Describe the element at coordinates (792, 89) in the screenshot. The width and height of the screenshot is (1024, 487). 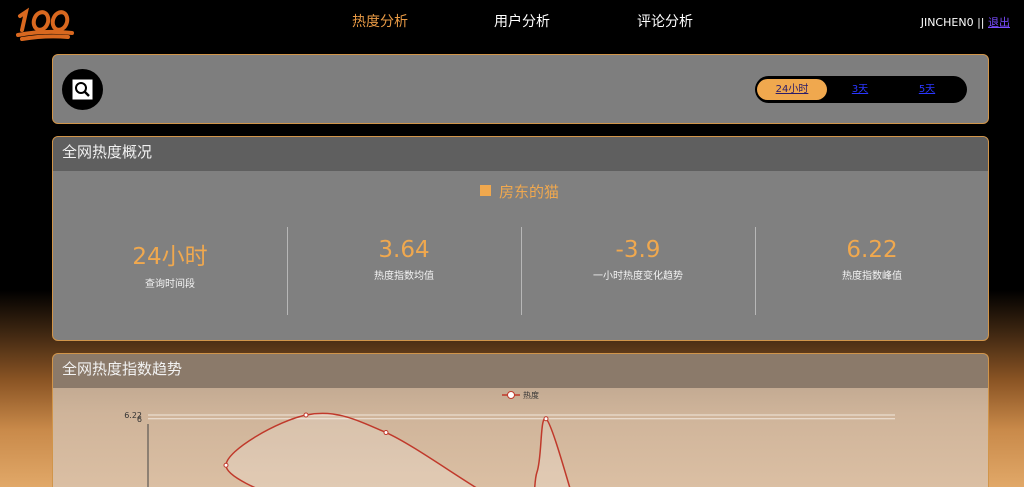
I see `range-24h-button: 24小时` at that location.